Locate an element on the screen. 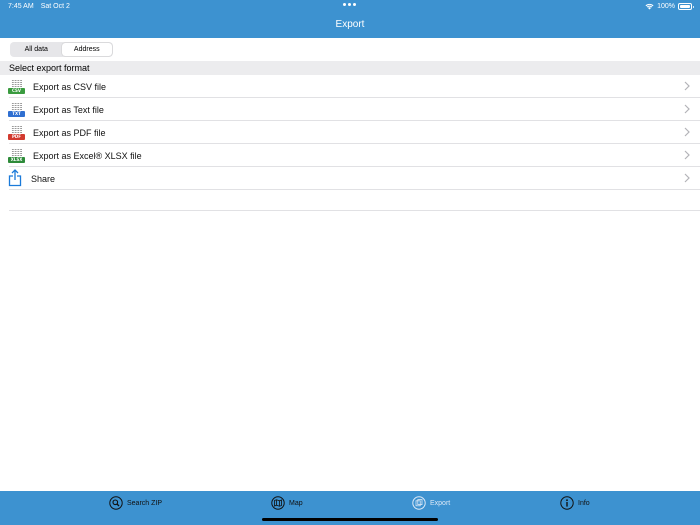  list-footer-divider is located at coordinates (354, 210).